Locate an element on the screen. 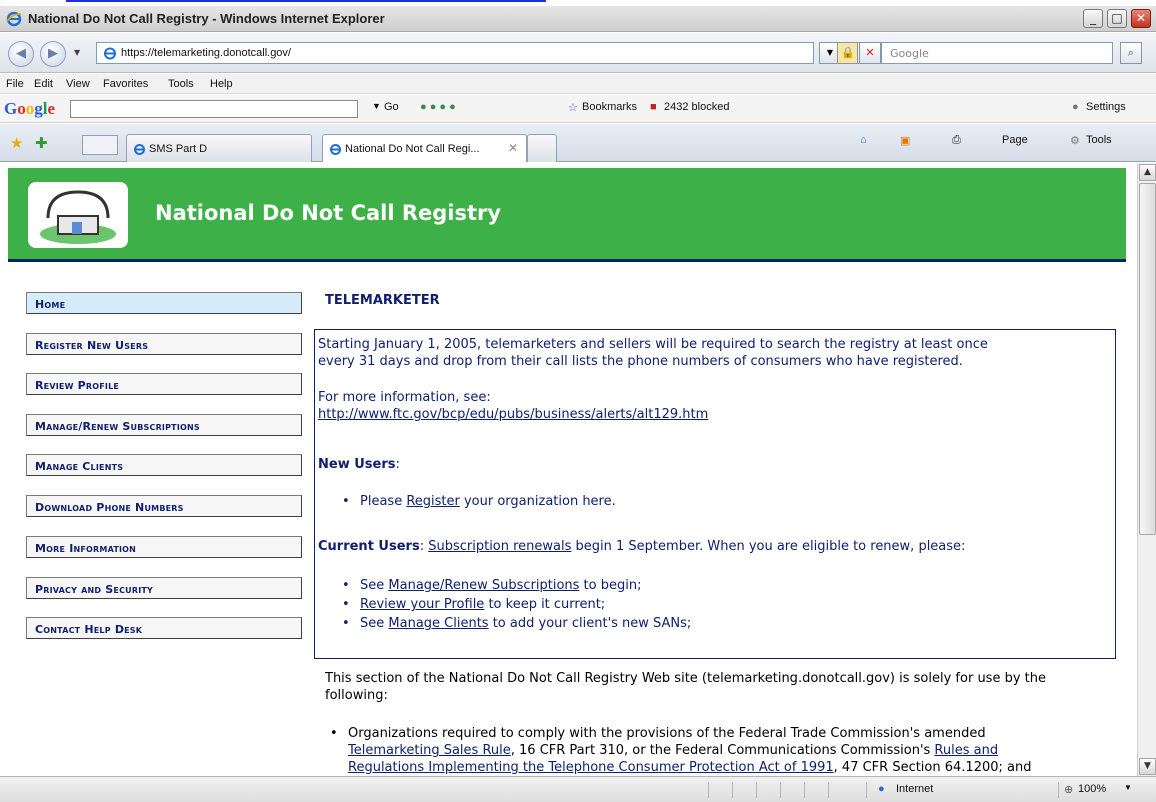 The height and width of the screenshot is (802, 1156). vertical-scrollbar: ▲ ▼ is located at coordinates (1146, 469).